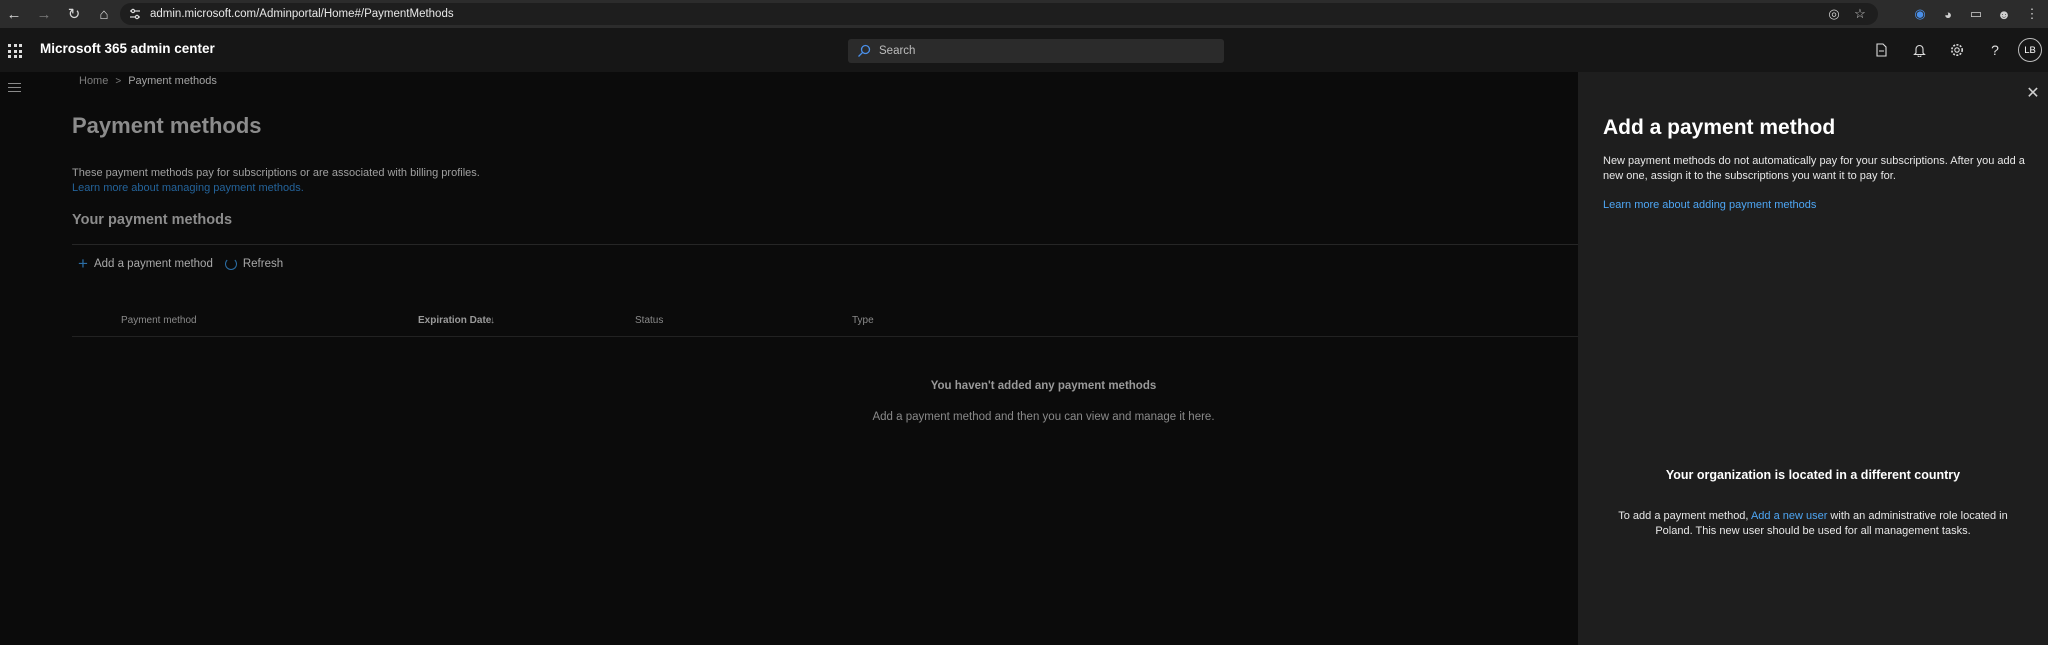 Image resolution: width=2048 pixels, height=645 pixels. I want to click on app-title: Microsoft 365 admin center, so click(127, 48).